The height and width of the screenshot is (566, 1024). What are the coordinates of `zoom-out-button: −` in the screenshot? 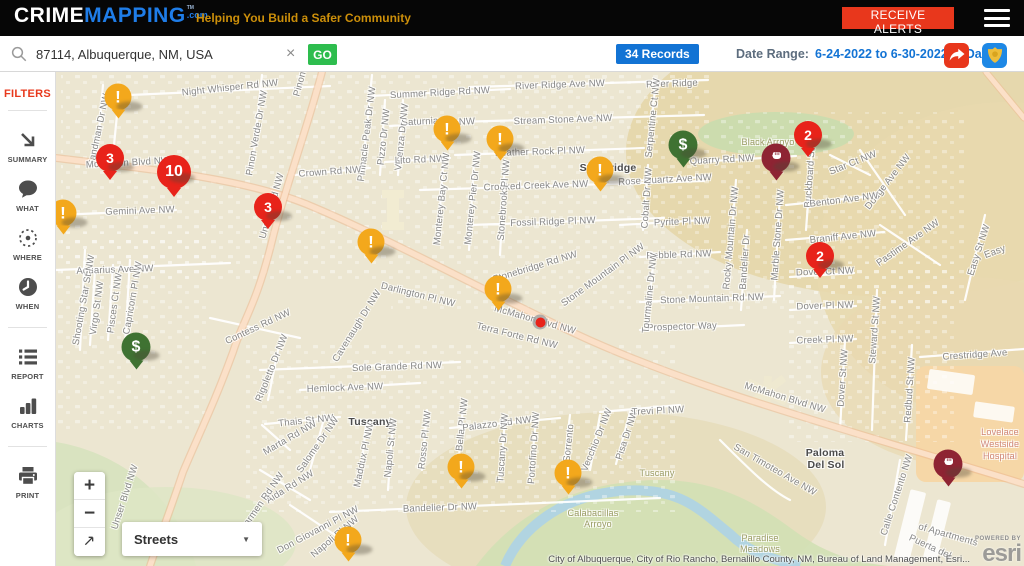 It's located at (89, 514).